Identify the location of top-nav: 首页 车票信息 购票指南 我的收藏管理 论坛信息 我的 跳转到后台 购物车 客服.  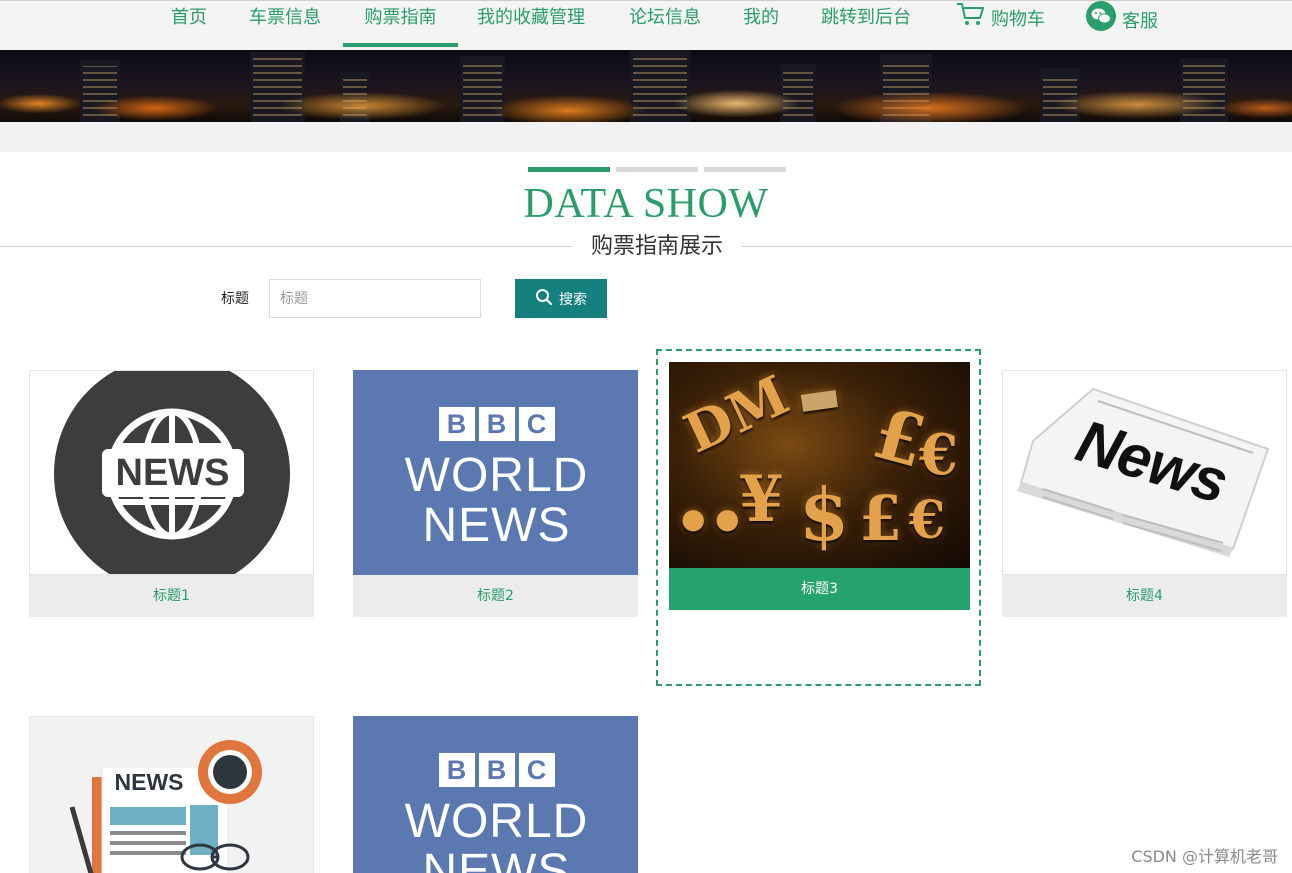
(646, 25).